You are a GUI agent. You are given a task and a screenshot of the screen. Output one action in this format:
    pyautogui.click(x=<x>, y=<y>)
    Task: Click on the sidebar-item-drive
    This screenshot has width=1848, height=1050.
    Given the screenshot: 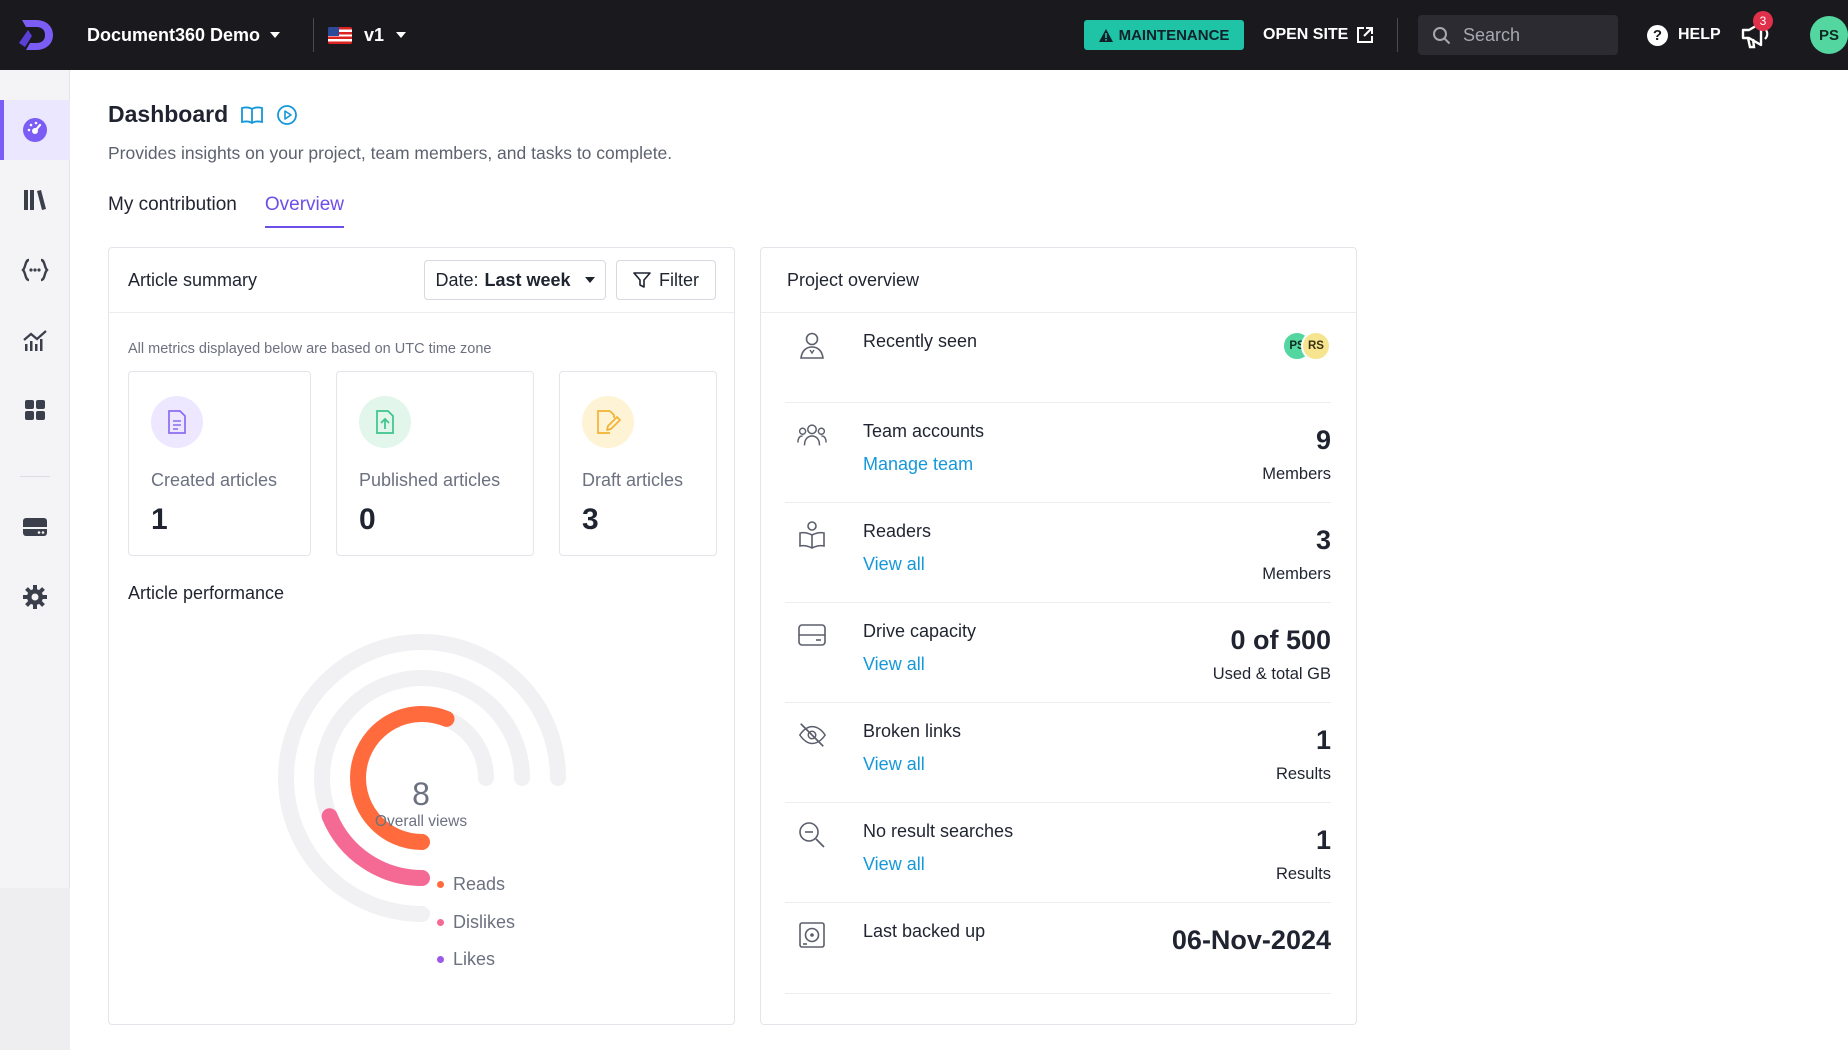 What is the action you would take?
    pyautogui.click(x=35, y=527)
    